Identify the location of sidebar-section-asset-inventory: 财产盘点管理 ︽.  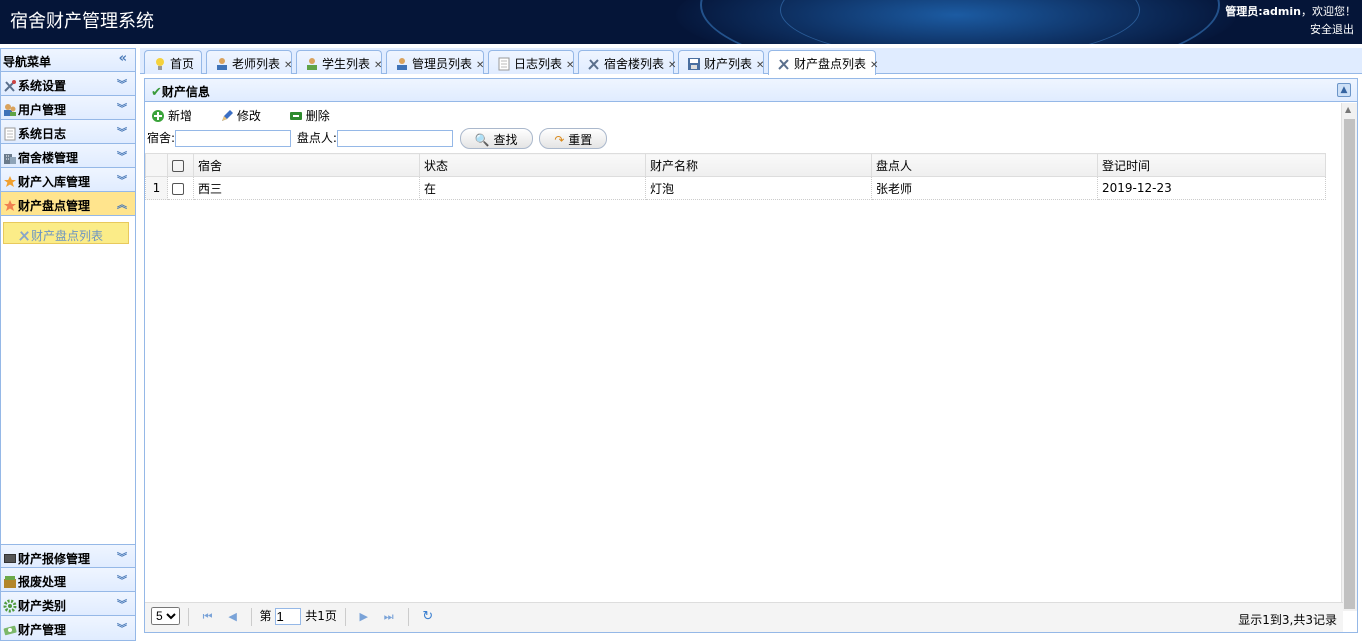
(68, 204).